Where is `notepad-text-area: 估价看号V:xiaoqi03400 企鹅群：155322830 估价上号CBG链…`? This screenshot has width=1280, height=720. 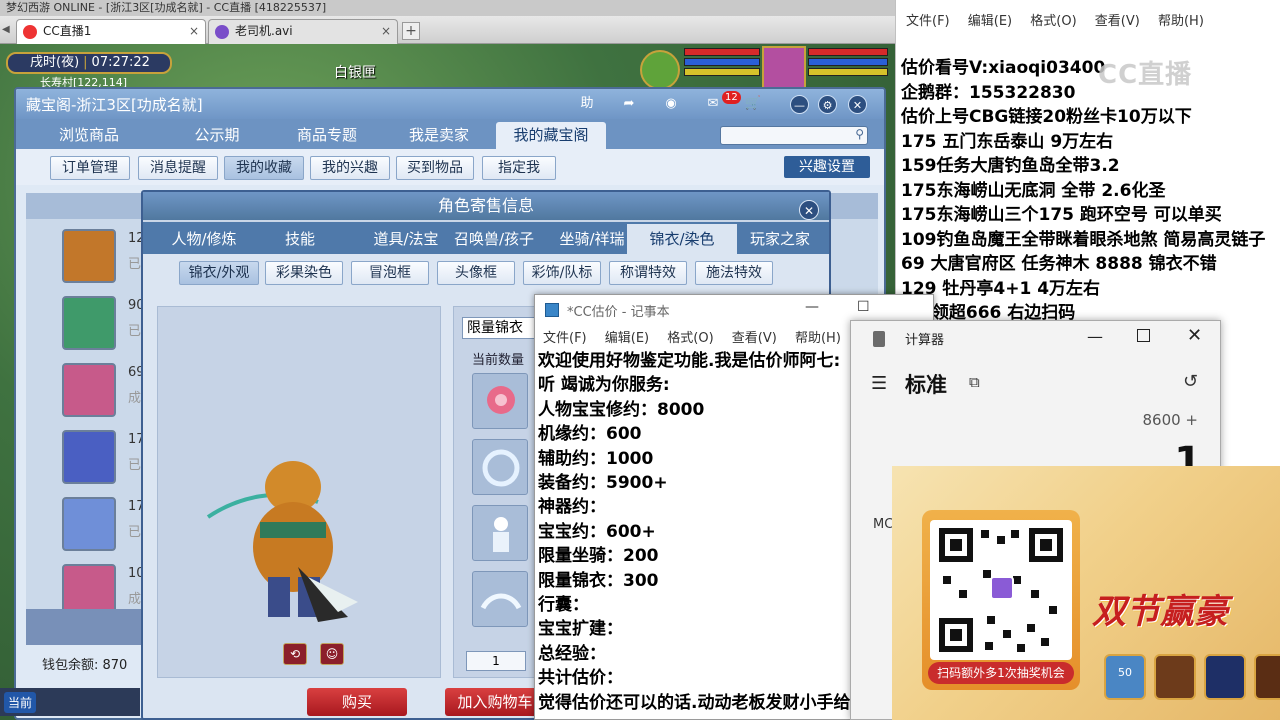 notepad-text-area: 估价看号V:xiaoqi03400 企鹅群：155322830 估价上号CBG链… is located at coordinates (1090, 191).